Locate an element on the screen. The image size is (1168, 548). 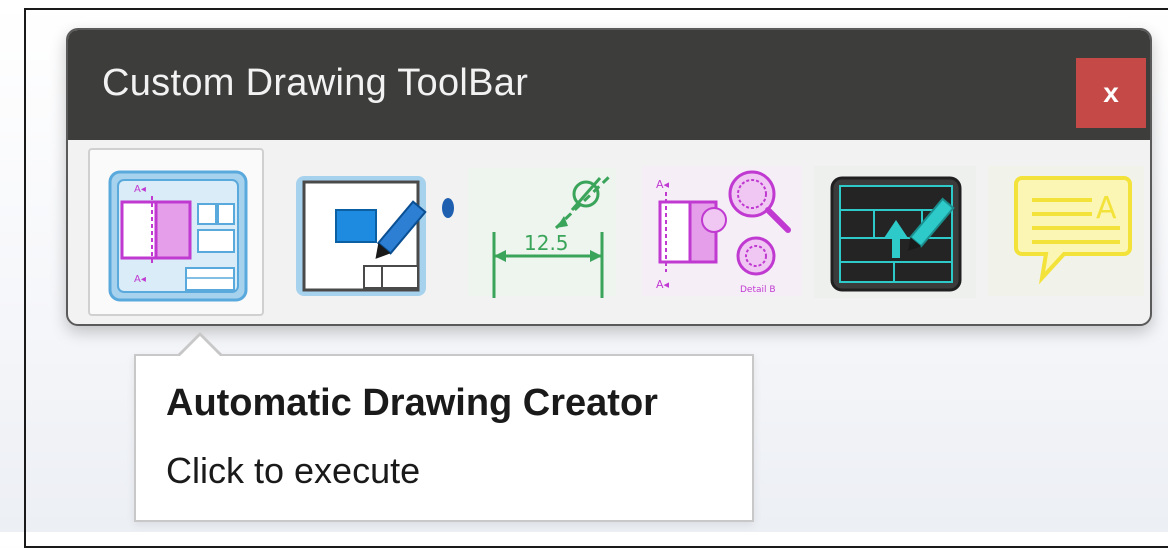
annotation-note-button: A is located at coordinates (1066, 232).